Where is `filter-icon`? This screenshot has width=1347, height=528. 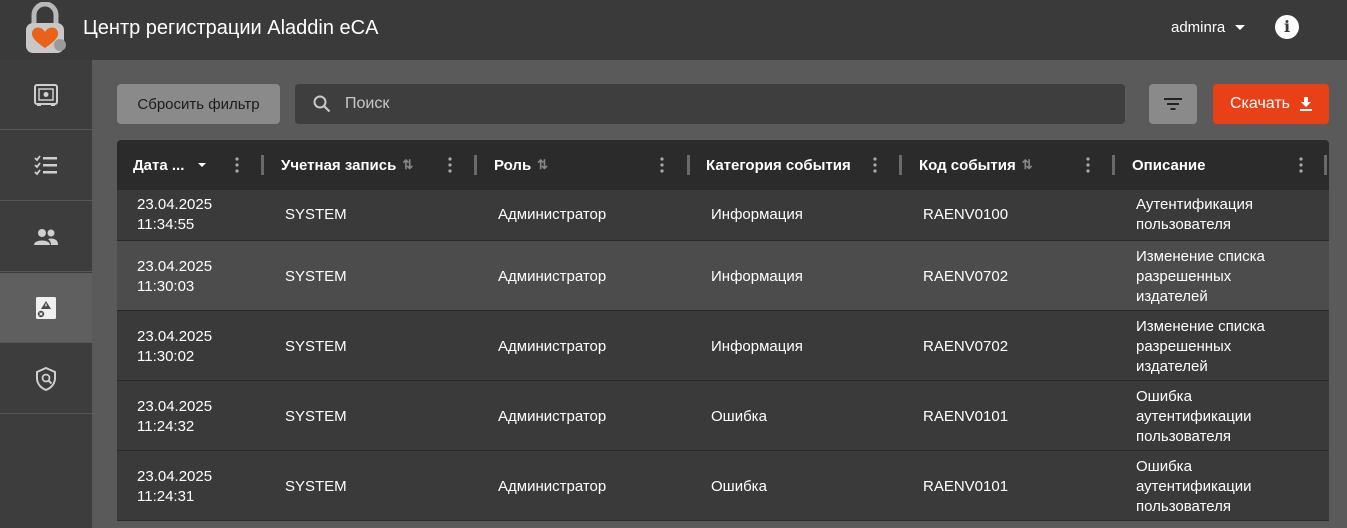 filter-icon is located at coordinates (1173, 104).